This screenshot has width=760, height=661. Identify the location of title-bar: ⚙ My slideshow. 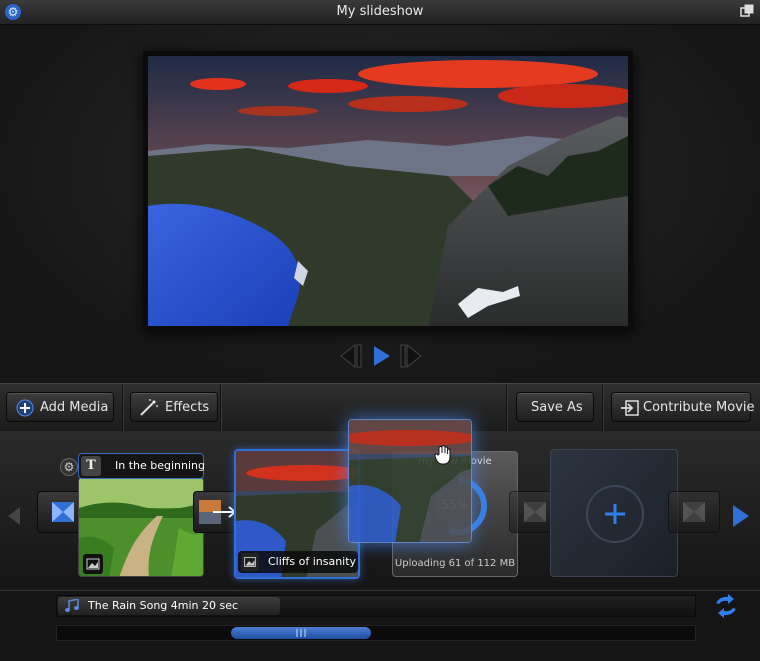
(380, 12).